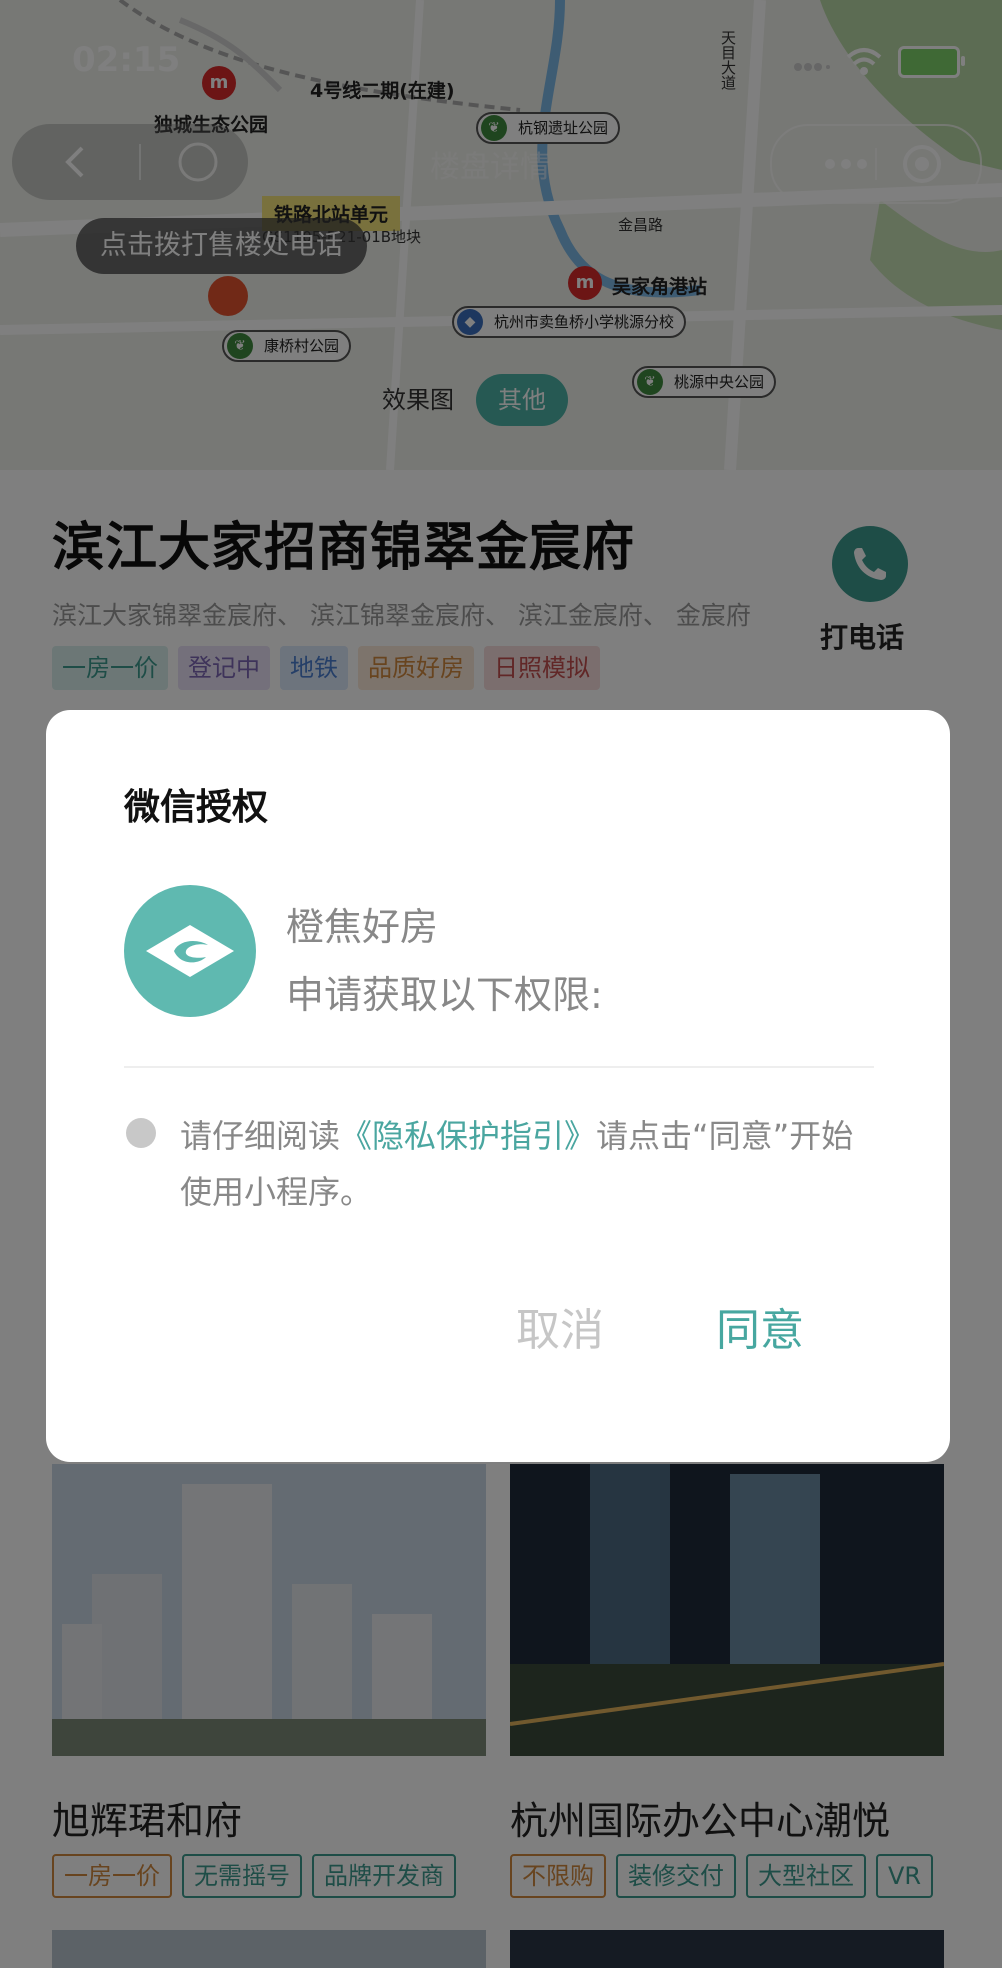 The height and width of the screenshot is (1968, 1002). I want to click on privacy-guide-link: 《隐私保护指引》, so click(468, 1136).